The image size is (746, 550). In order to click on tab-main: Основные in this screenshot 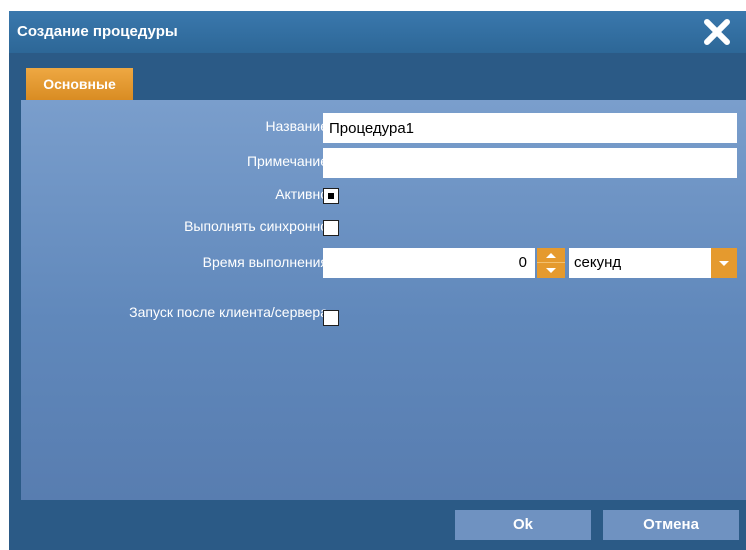, I will do `click(79, 84)`.